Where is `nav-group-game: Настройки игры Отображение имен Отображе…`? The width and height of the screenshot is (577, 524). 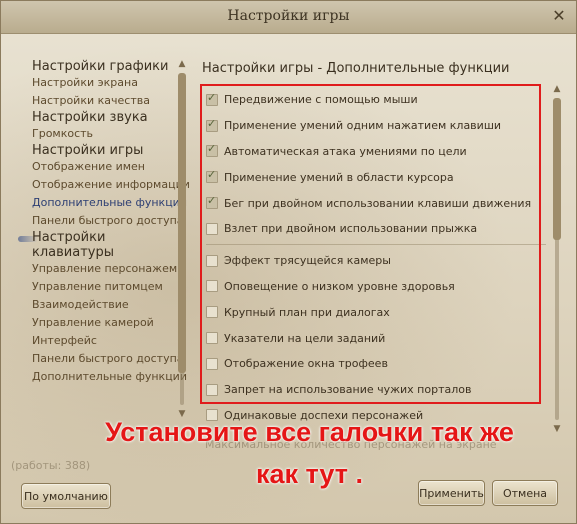
nav-group-game: Настройки игры Отображение имен Отображе… is located at coordinates (111, 186).